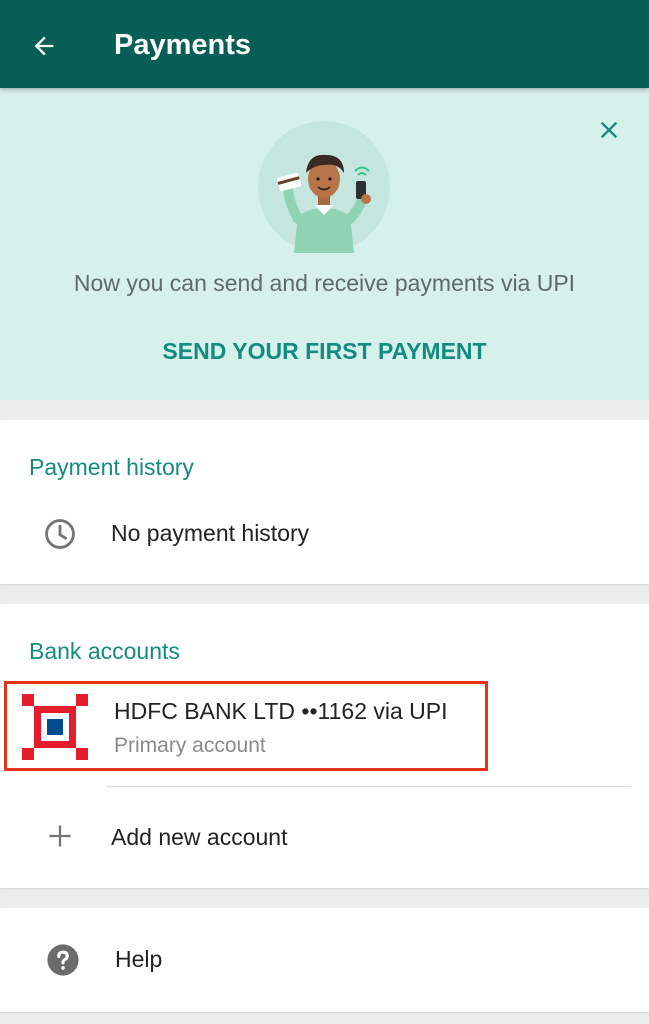 This screenshot has width=649, height=1024. What do you see at coordinates (324, 187) in the screenshot?
I see `person-paying-illustration` at bounding box center [324, 187].